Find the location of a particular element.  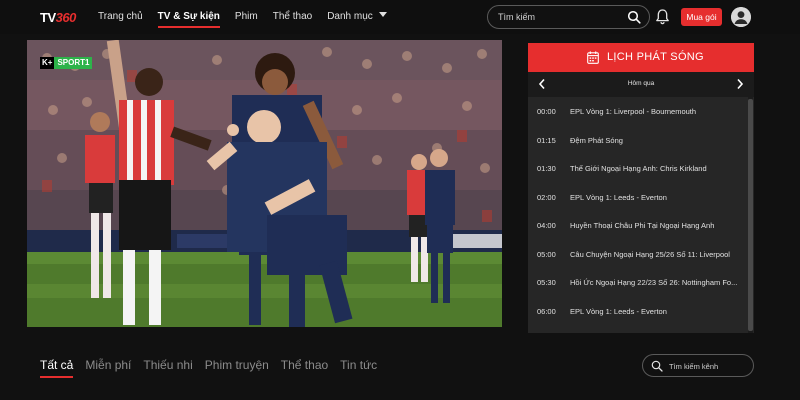

chevron-down-icon is located at coordinates (382, 14).